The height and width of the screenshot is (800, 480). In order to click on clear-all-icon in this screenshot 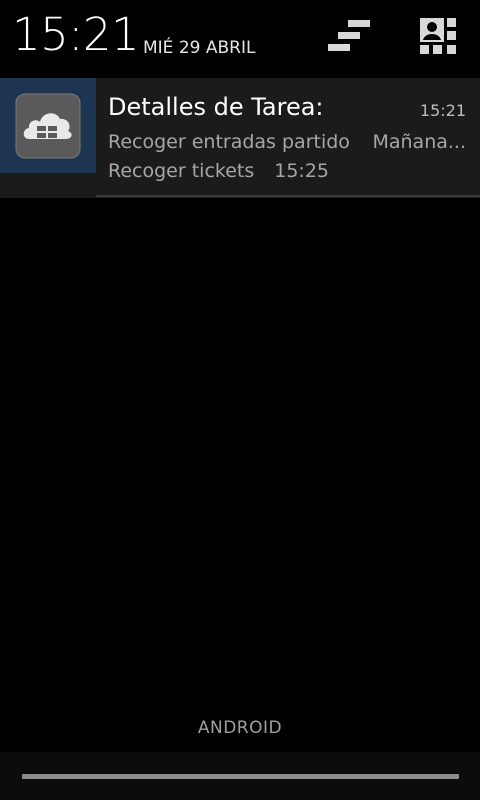, I will do `click(349, 38)`.